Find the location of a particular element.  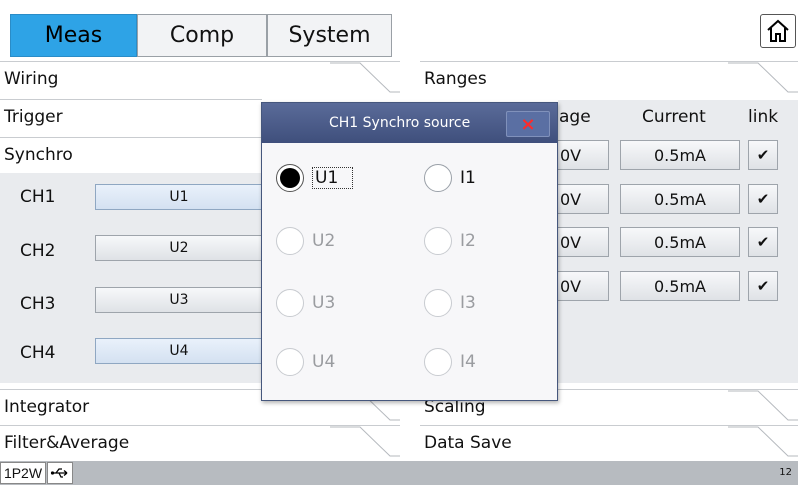

ch2-source-value: U2 is located at coordinates (179, 248).